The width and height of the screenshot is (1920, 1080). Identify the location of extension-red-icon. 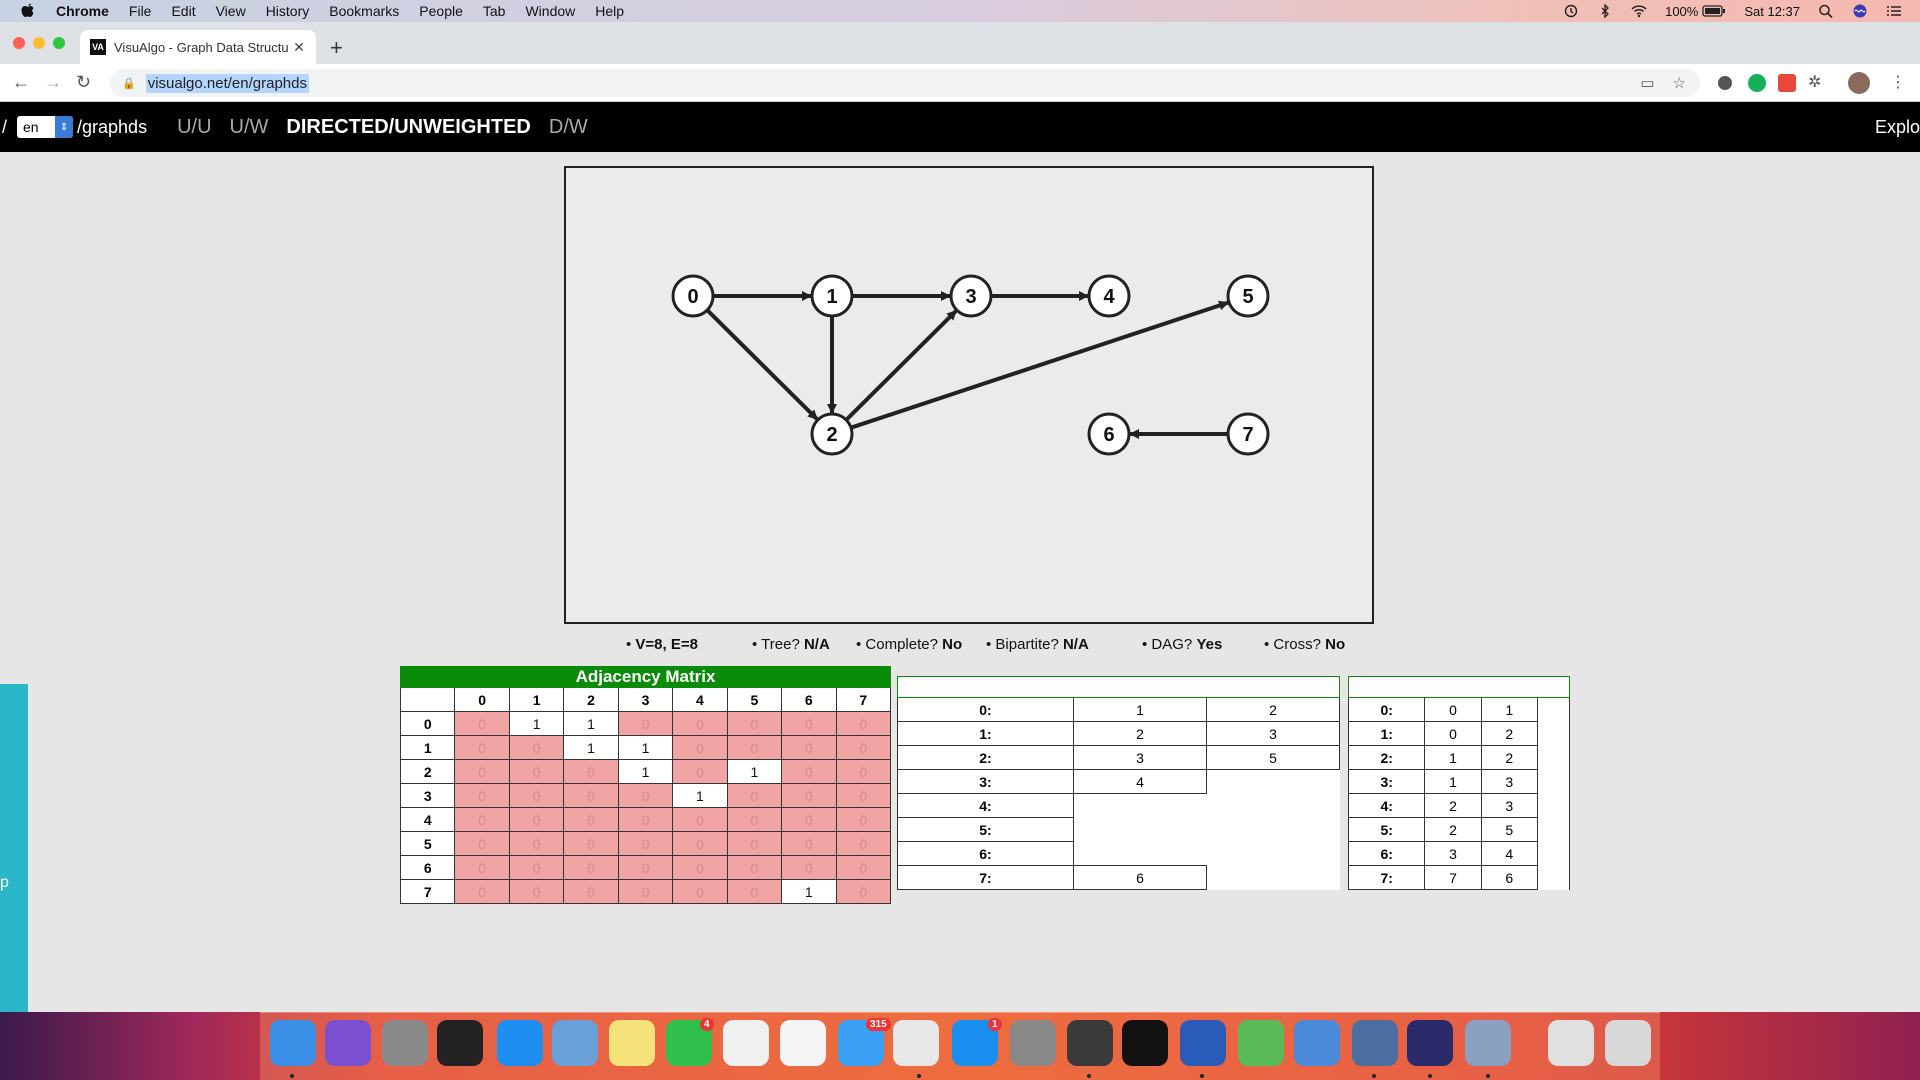
(1787, 83).